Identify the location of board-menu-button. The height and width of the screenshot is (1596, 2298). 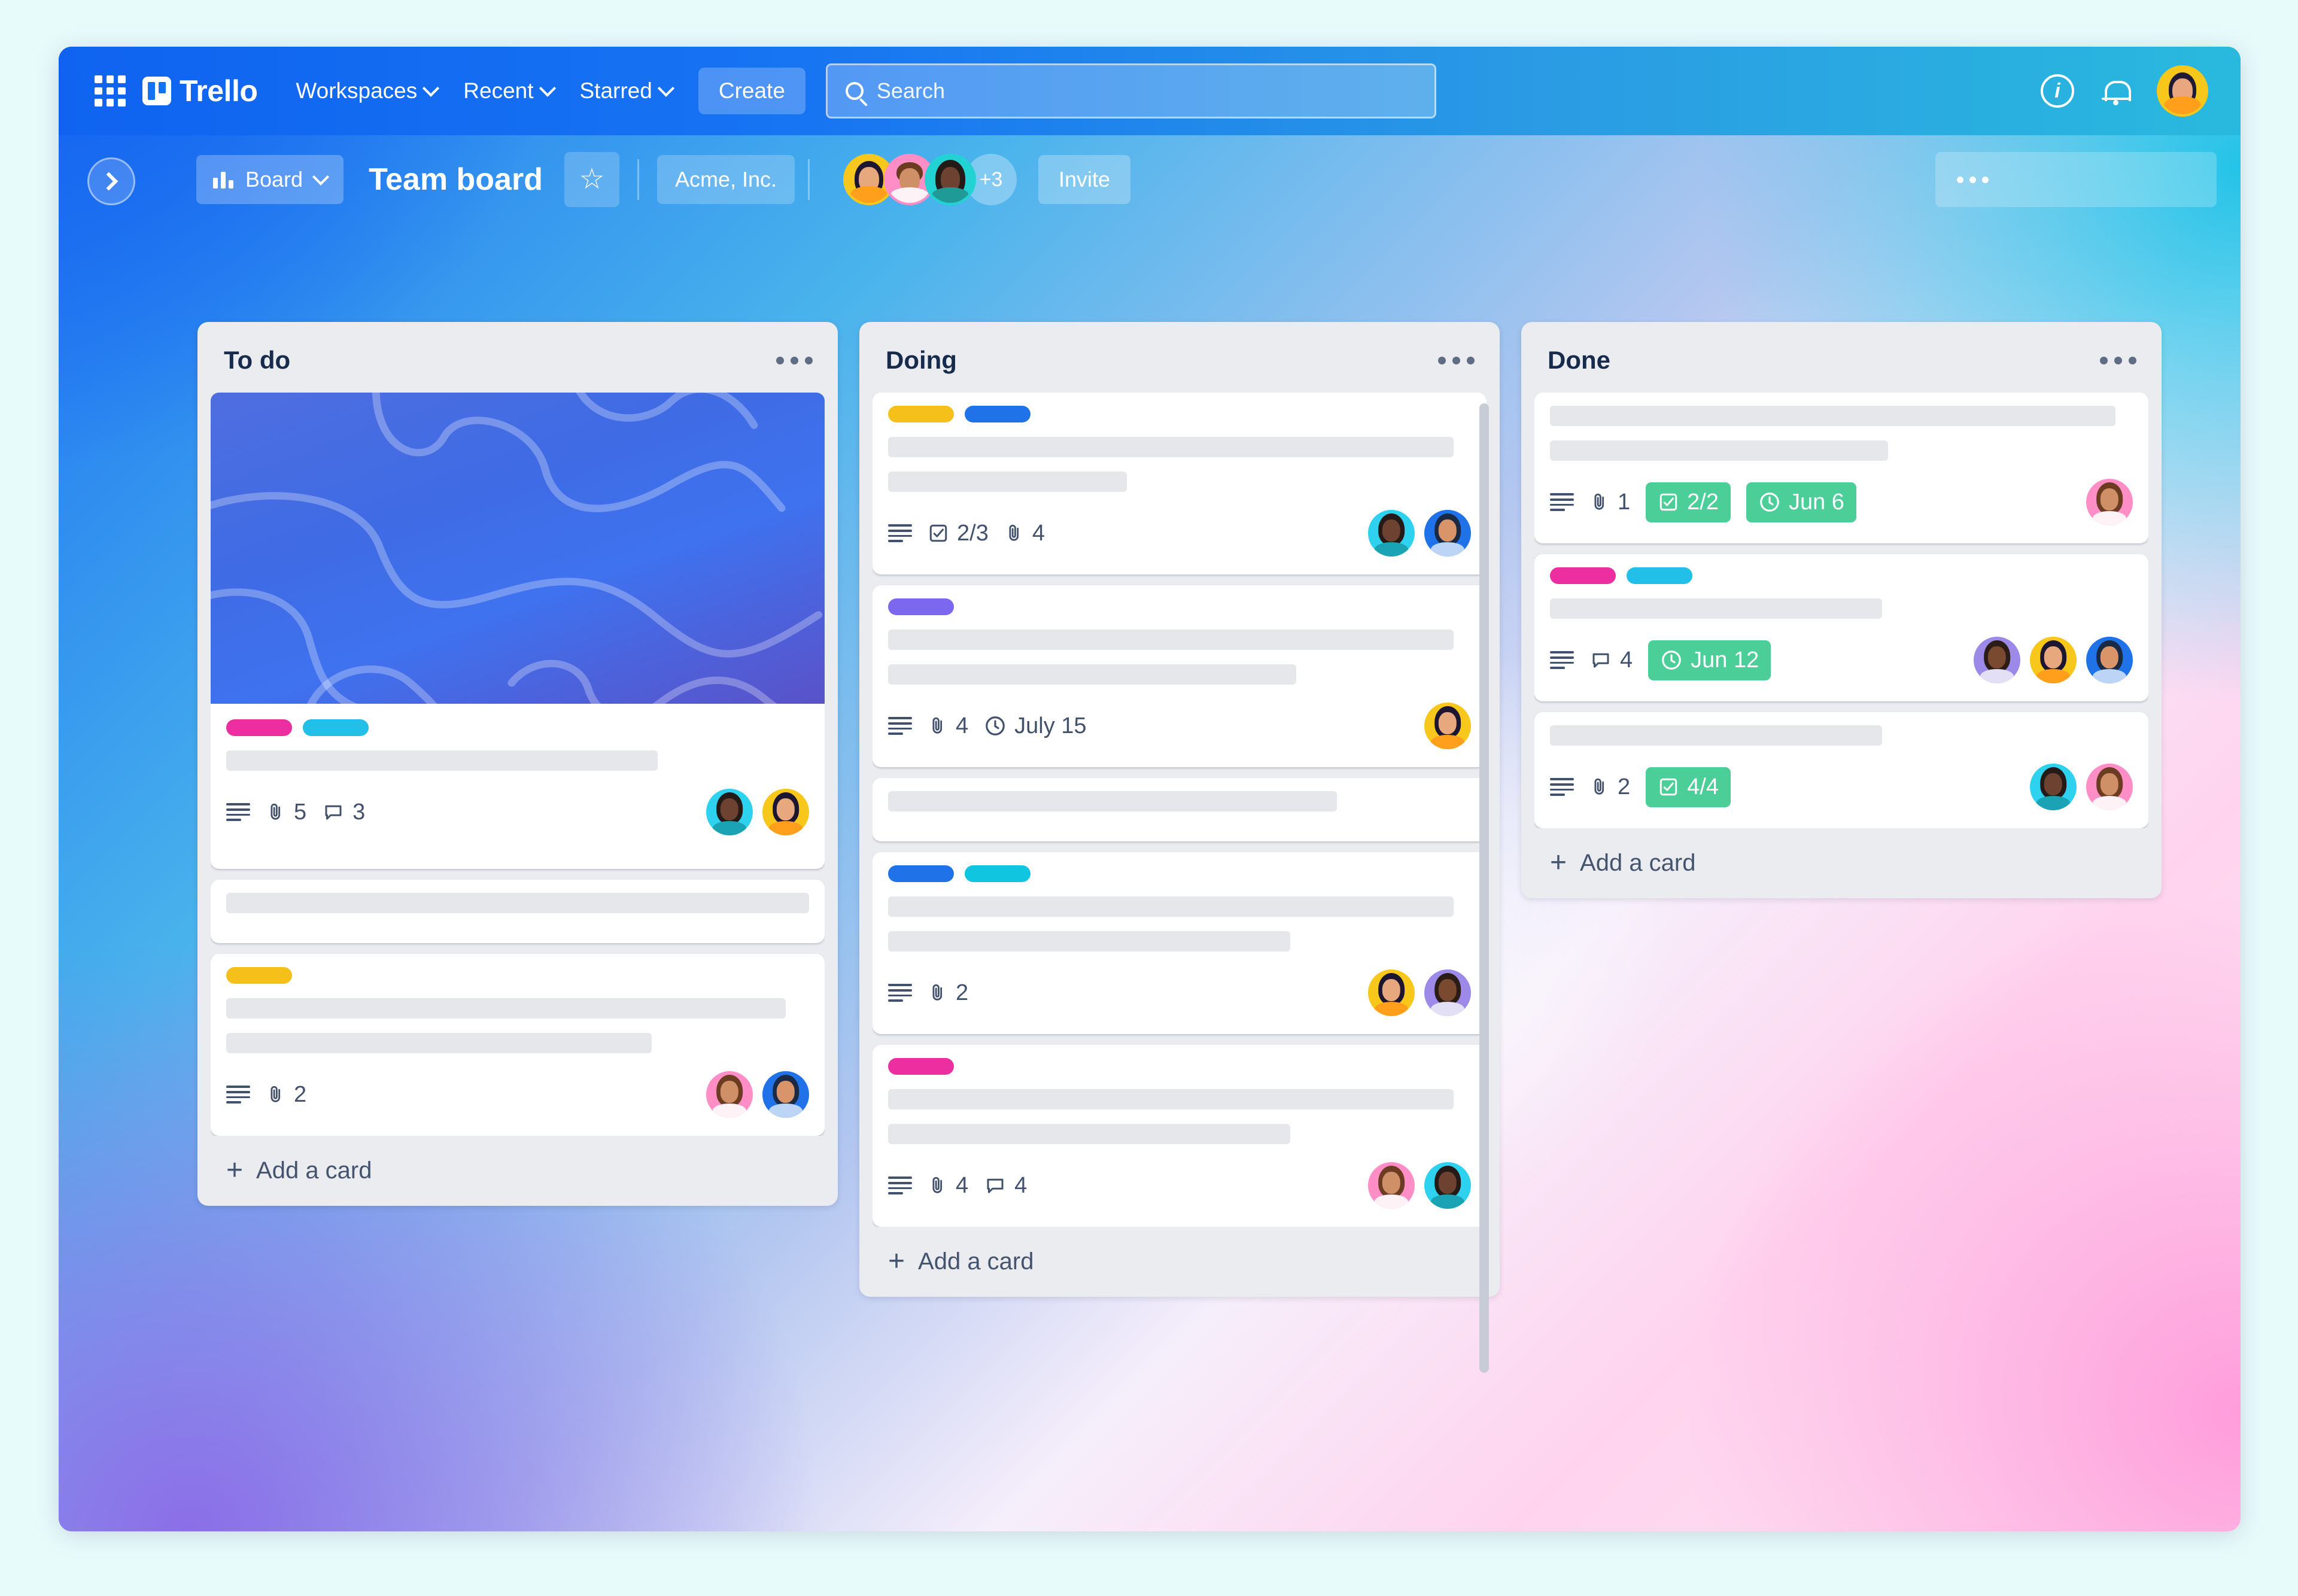
(2076, 179).